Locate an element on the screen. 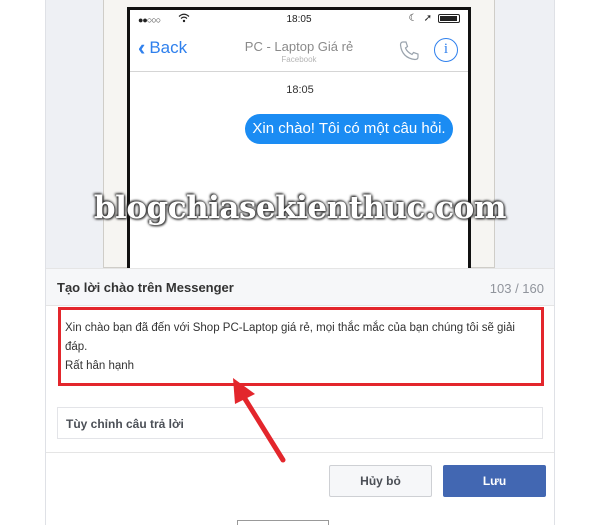  bottom-element-stub is located at coordinates (283, 522).